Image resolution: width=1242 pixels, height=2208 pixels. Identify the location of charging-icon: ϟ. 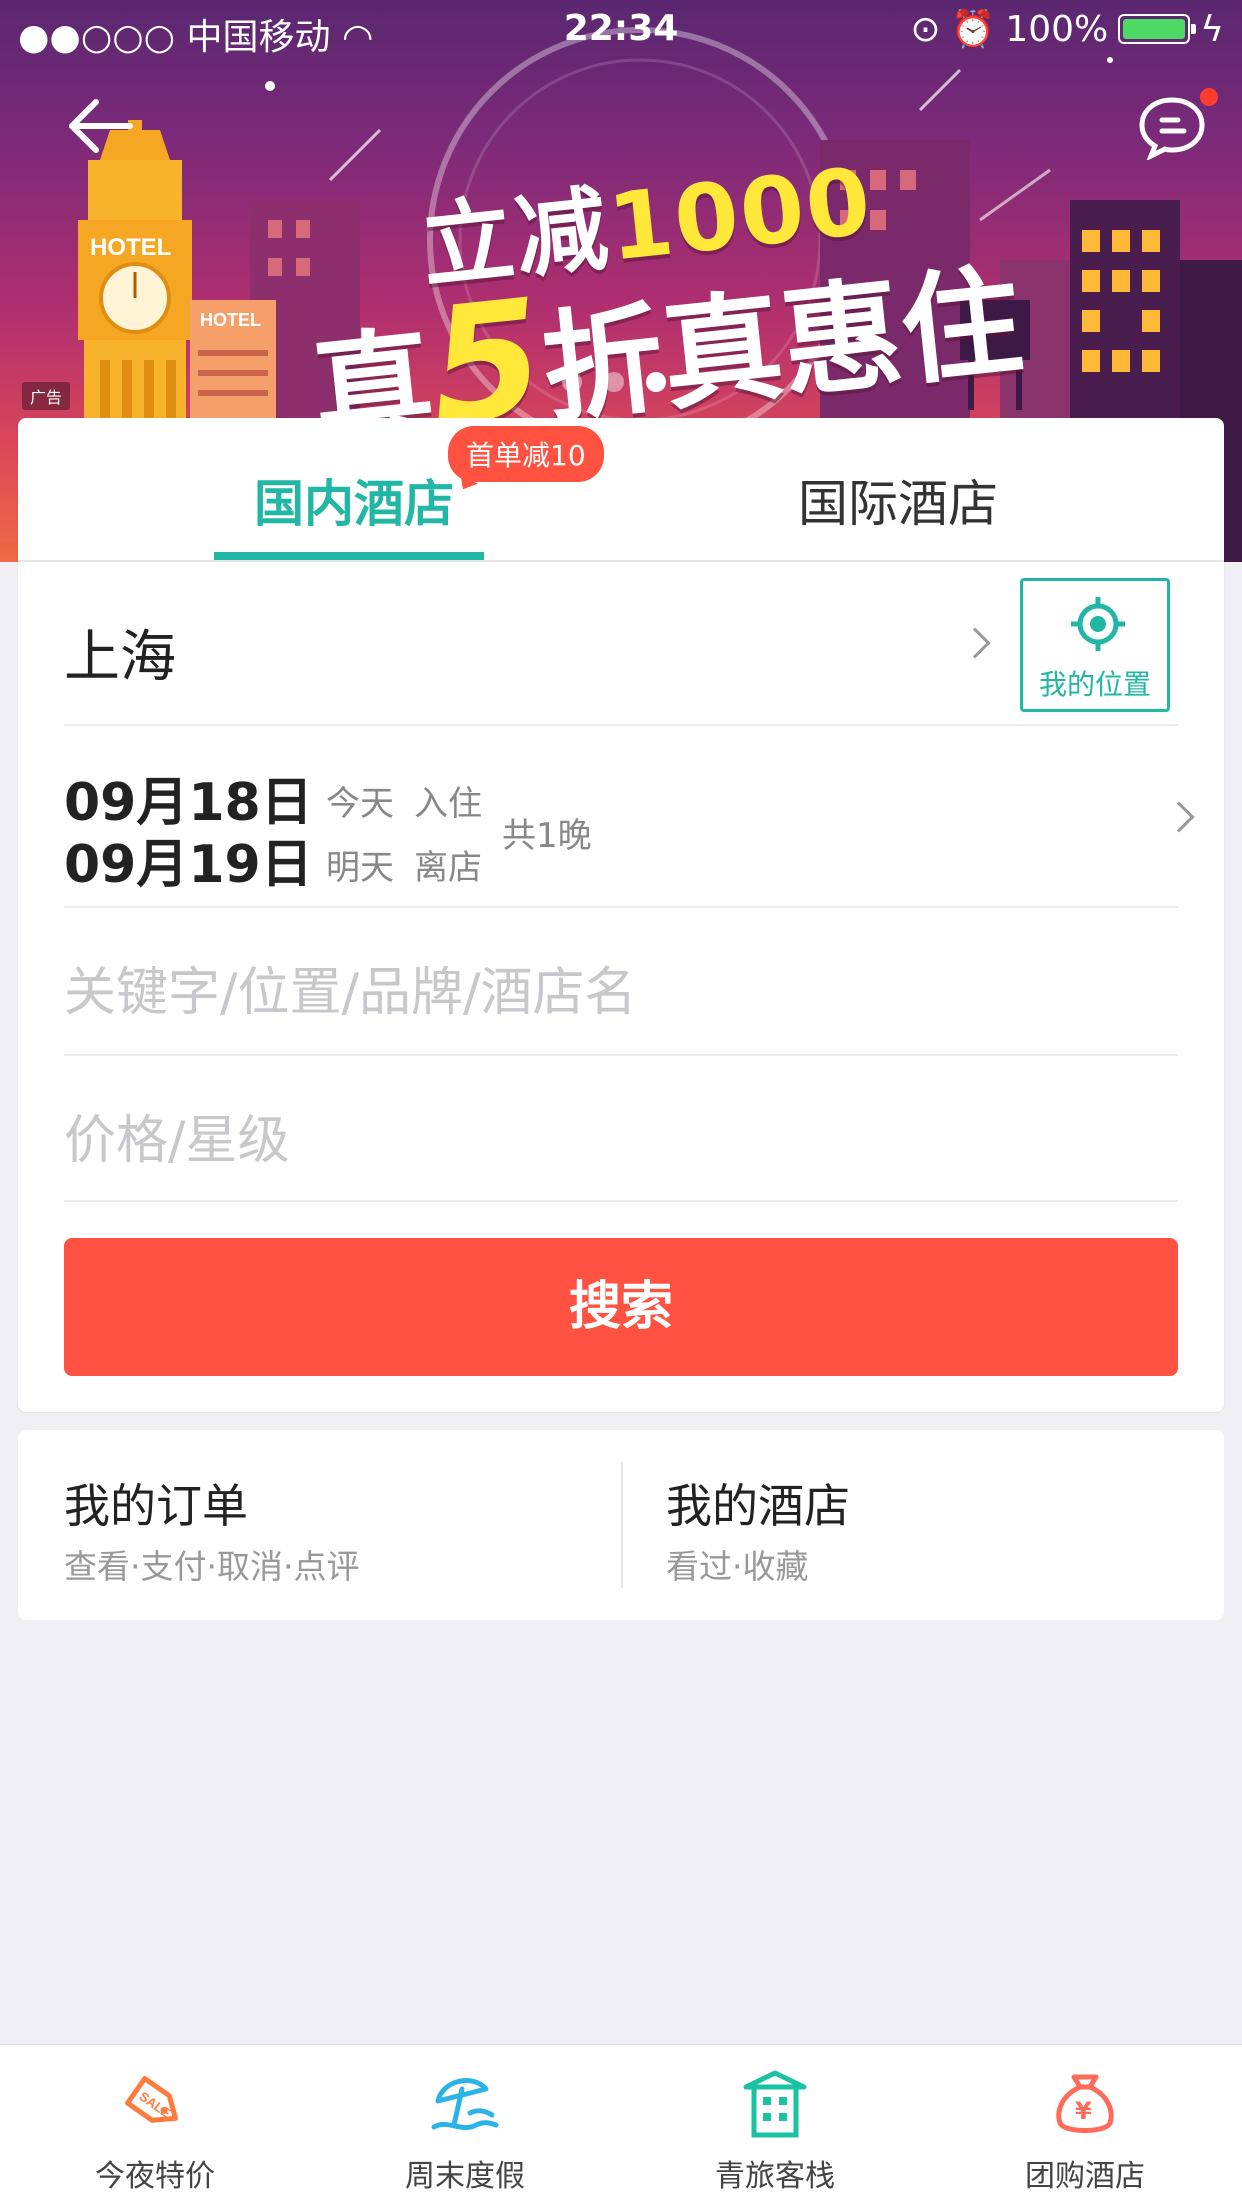
(1212, 29).